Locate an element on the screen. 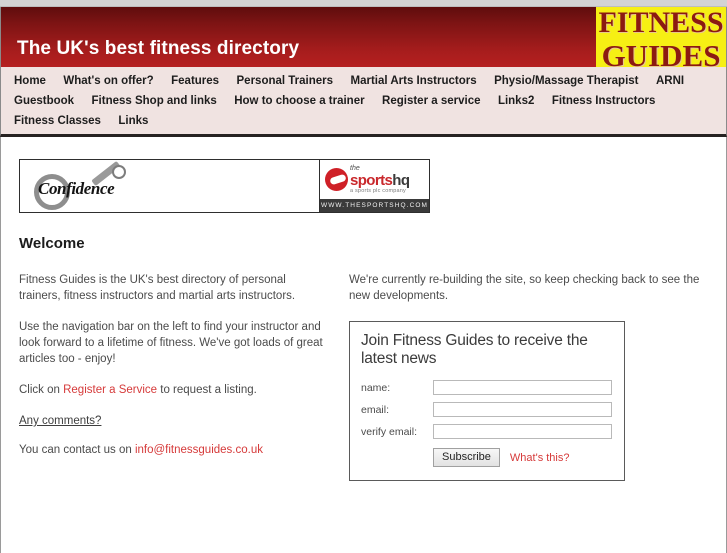  page-title: The UK's best fitness directory is located at coordinates (158, 48).